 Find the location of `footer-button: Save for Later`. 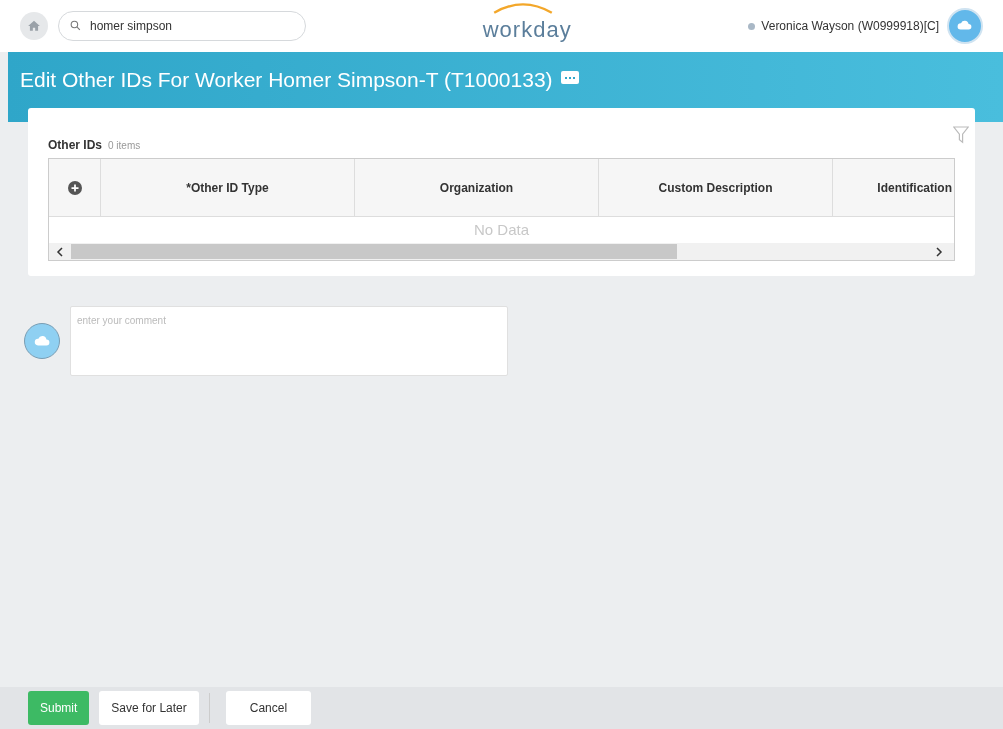

footer-button: Save for Later is located at coordinates (149, 708).